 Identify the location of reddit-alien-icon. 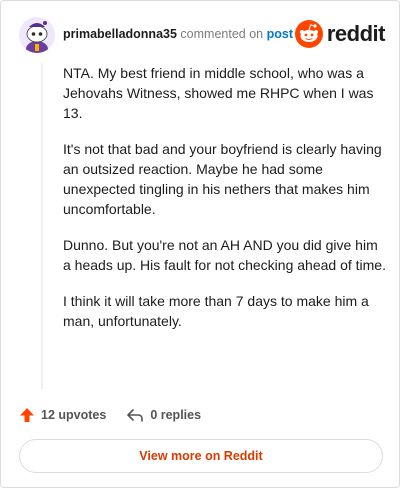
(308, 34).